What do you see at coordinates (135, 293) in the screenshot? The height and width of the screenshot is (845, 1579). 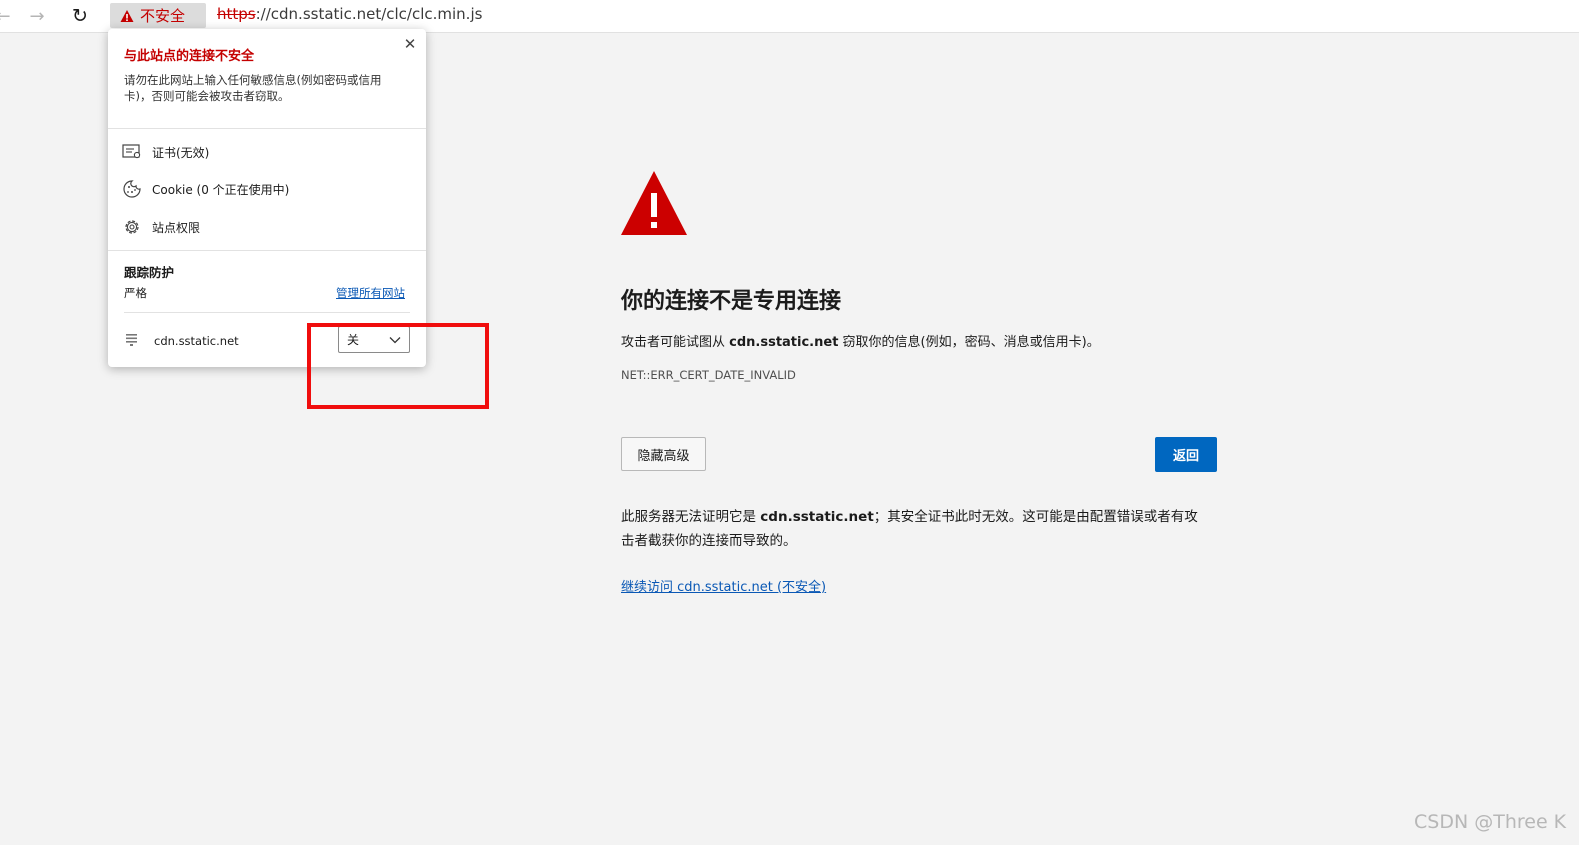 I see `tracking-level: 严格` at bounding box center [135, 293].